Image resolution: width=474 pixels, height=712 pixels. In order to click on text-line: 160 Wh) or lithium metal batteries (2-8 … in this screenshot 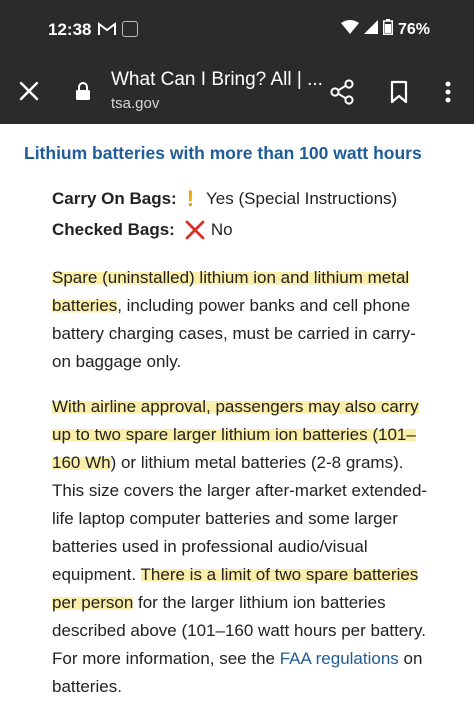, I will do `click(252, 463)`.